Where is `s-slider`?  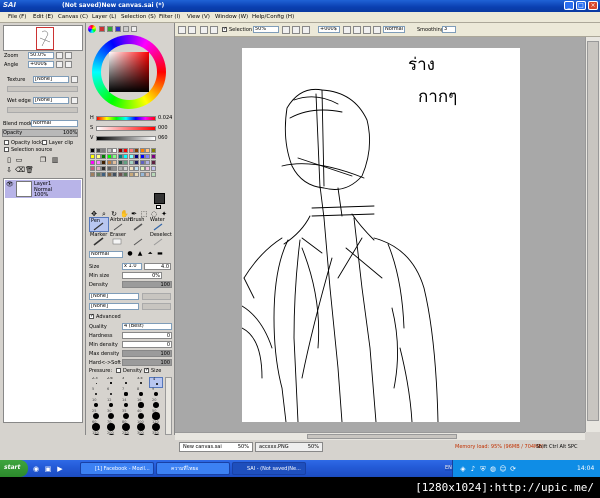 s-slider is located at coordinates (126, 128).